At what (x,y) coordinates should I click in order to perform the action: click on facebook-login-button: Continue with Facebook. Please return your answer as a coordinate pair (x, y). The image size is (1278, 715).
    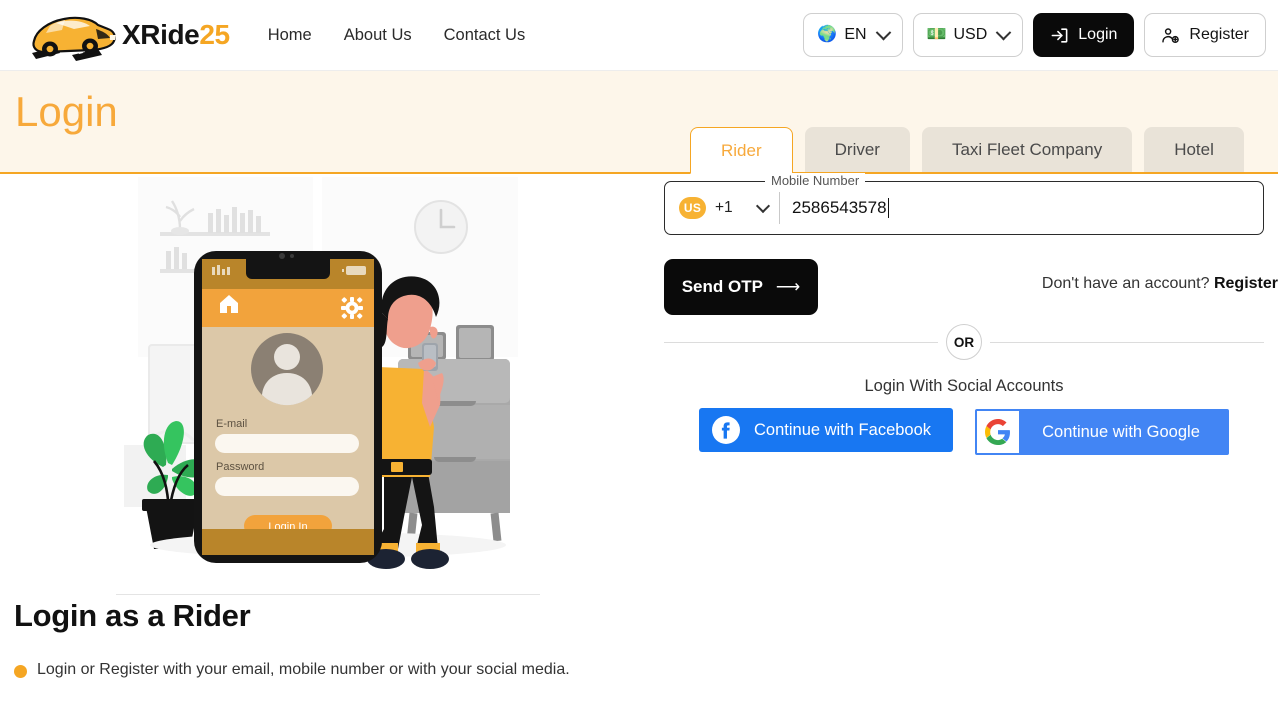
    Looking at the image, I should click on (826, 430).